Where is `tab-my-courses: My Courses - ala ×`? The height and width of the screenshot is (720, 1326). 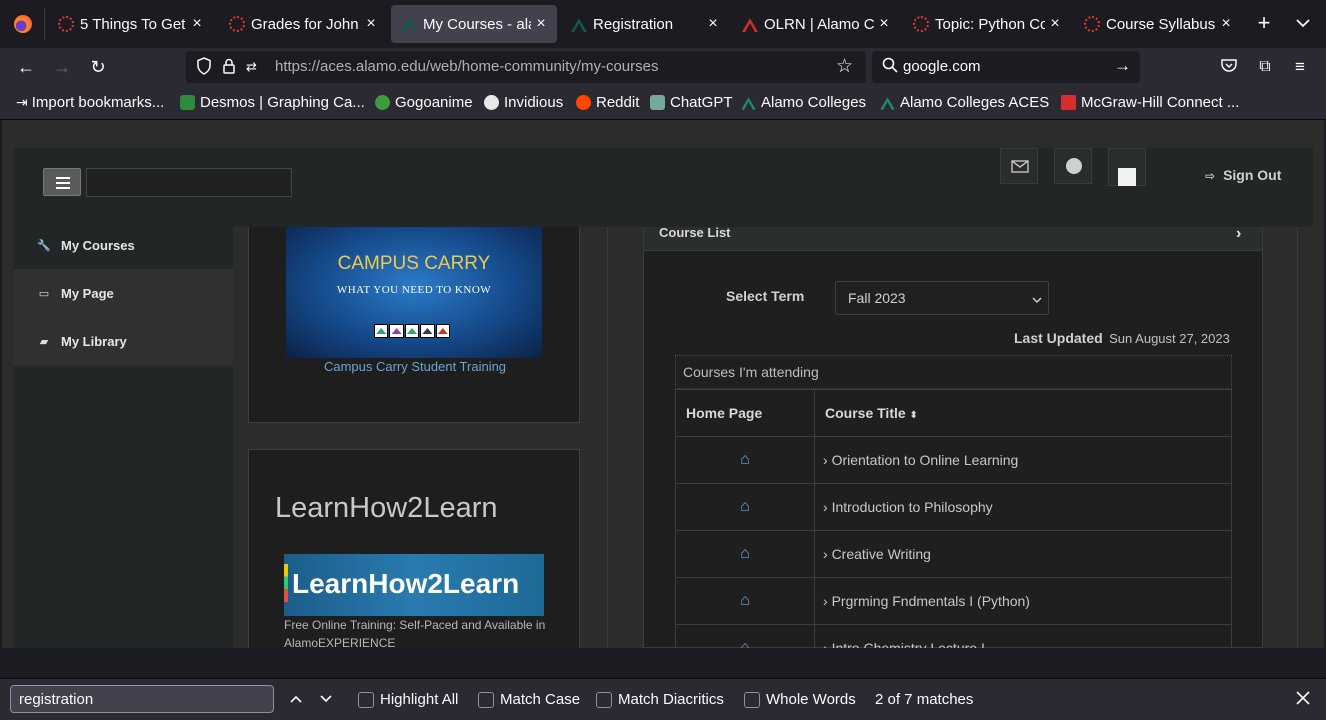
tab-my-courses: My Courses - ala × is located at coordinates (474, 24).